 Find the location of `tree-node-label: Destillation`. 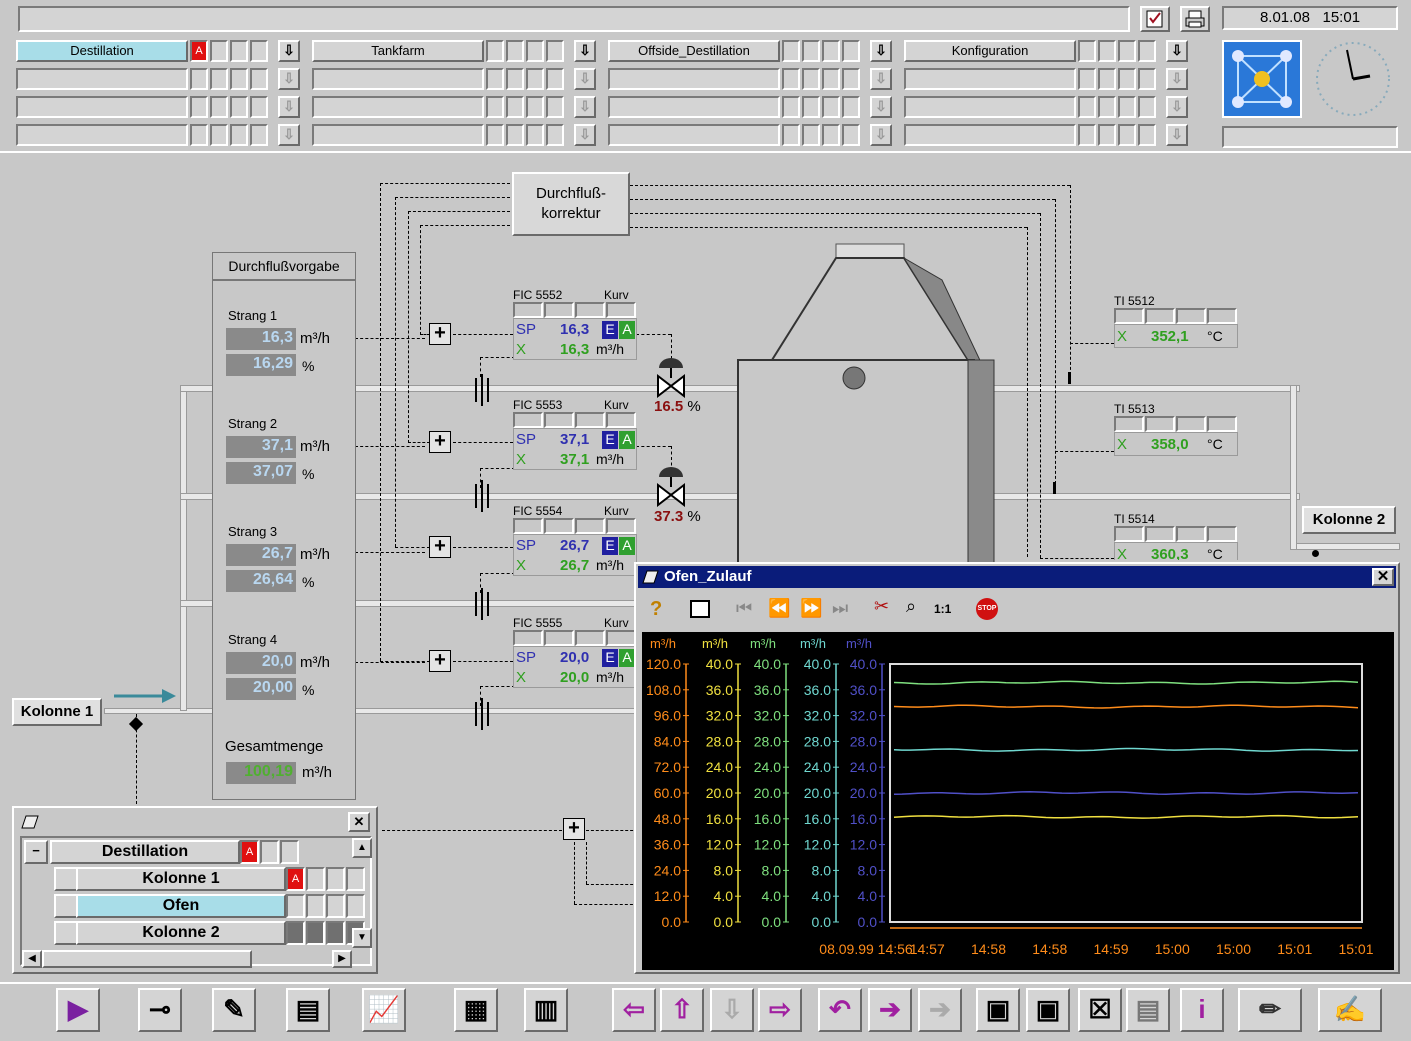

tree-node-label: Destillation is located at coordinates (145, 852).